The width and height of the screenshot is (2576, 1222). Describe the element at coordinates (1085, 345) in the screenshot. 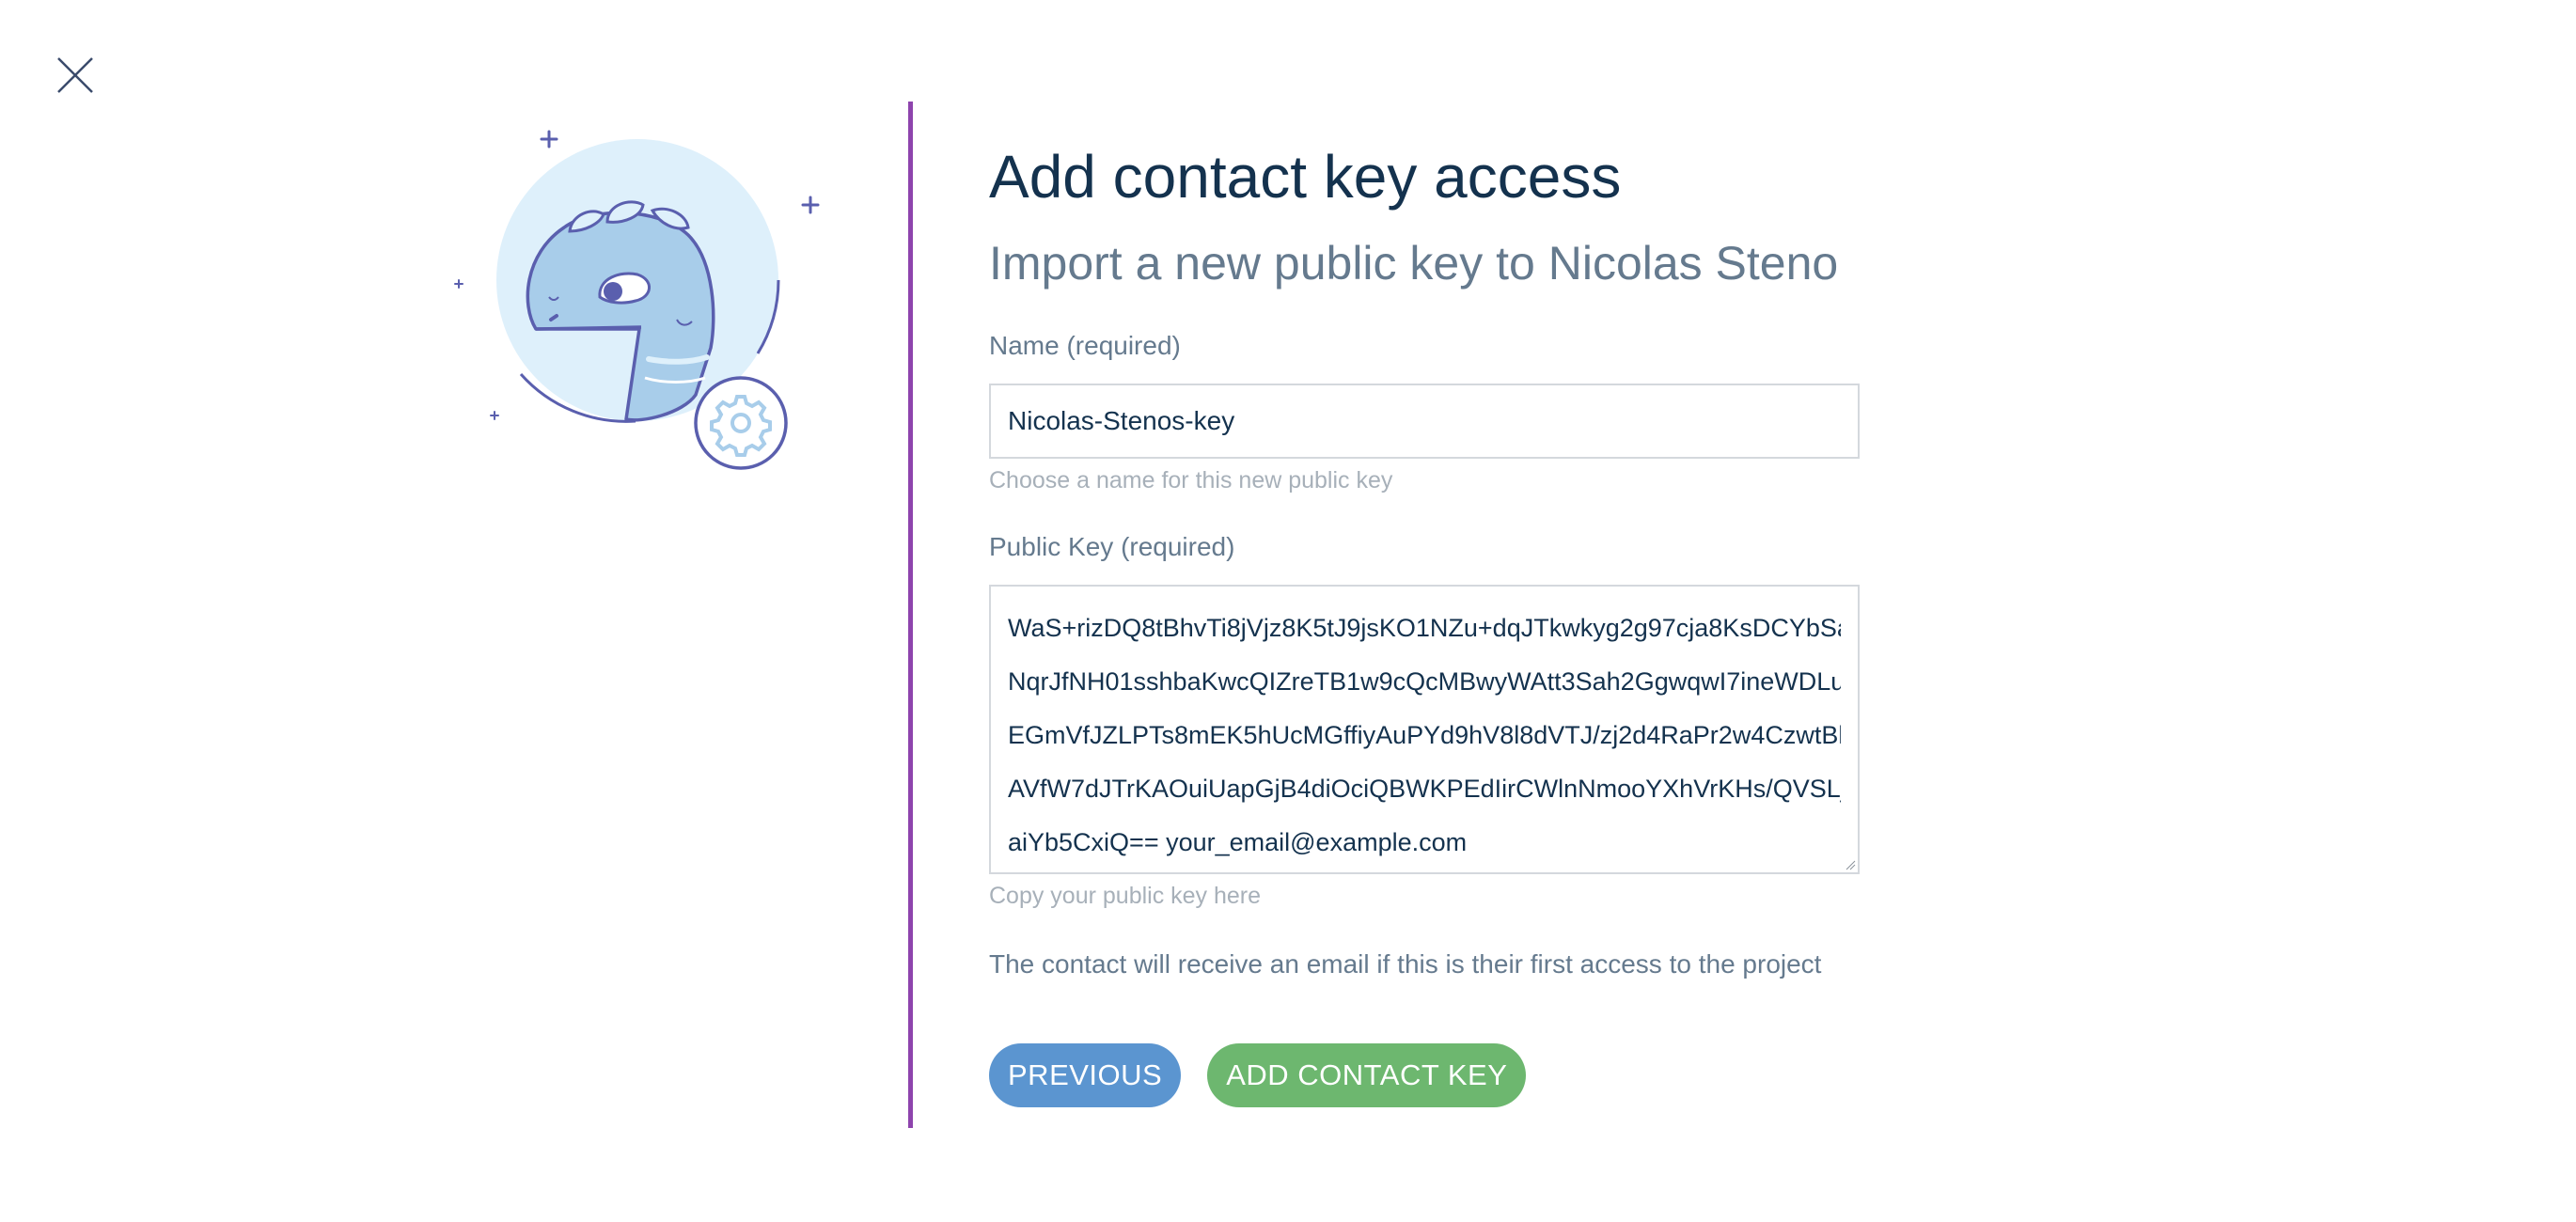

I see `name-label: Name (required)` at that location.